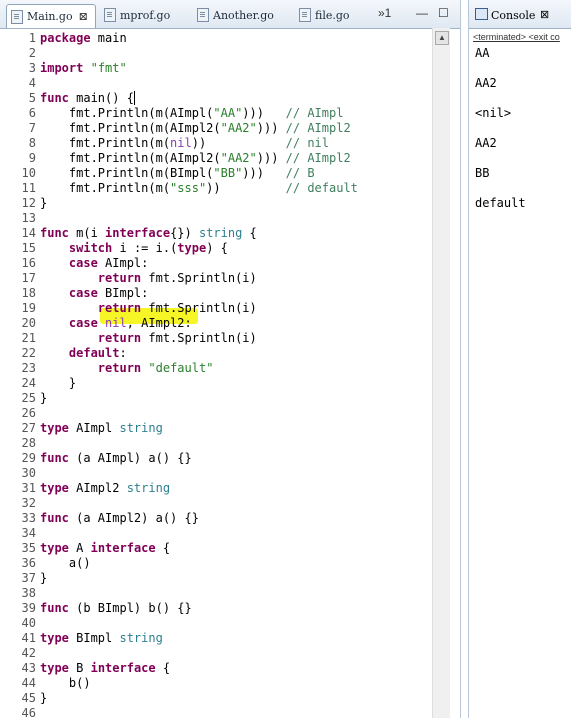 This screenshot has width=571, height=721. I want to click on code-line: 31 type AImpl2 string, so click(216, 488).